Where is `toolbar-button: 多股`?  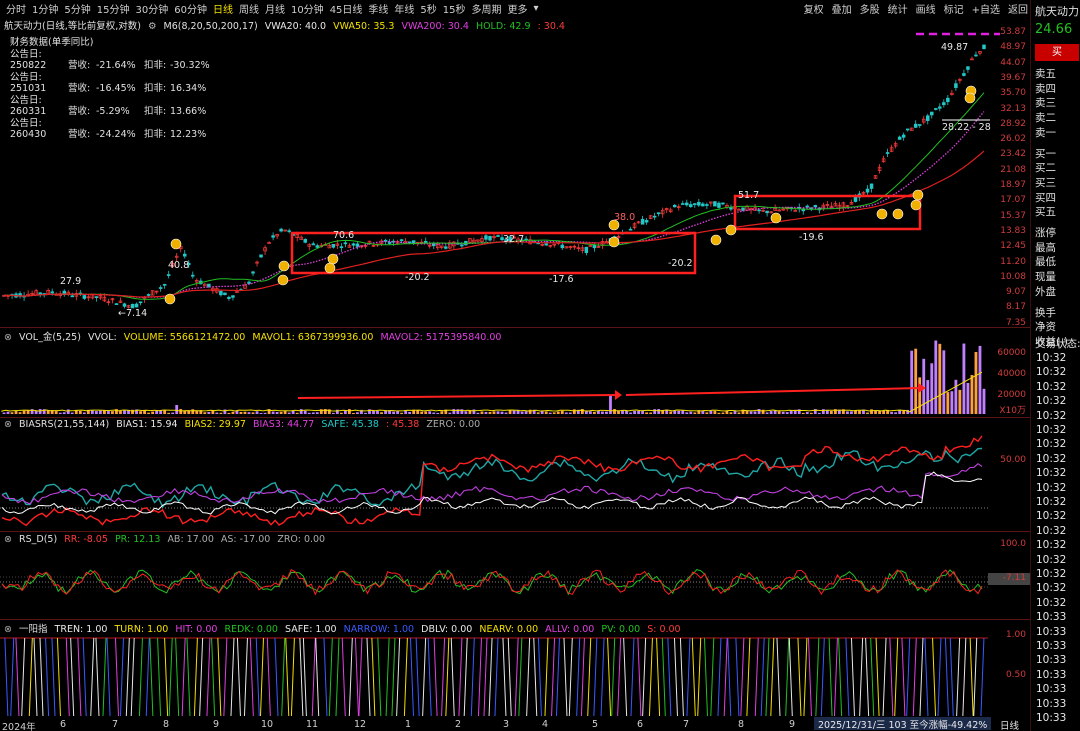
toolbar-button: 多股 is located at coordinates (870, 8).